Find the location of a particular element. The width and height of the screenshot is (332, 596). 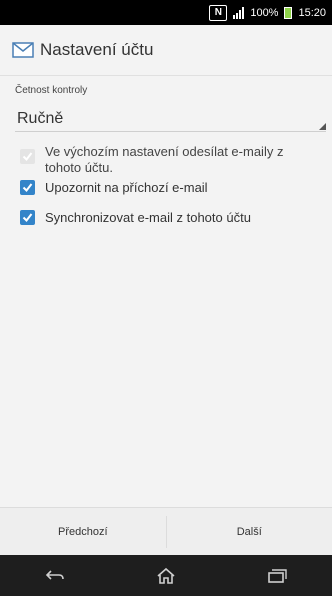

home-icon is located at coordinates (166, 575).